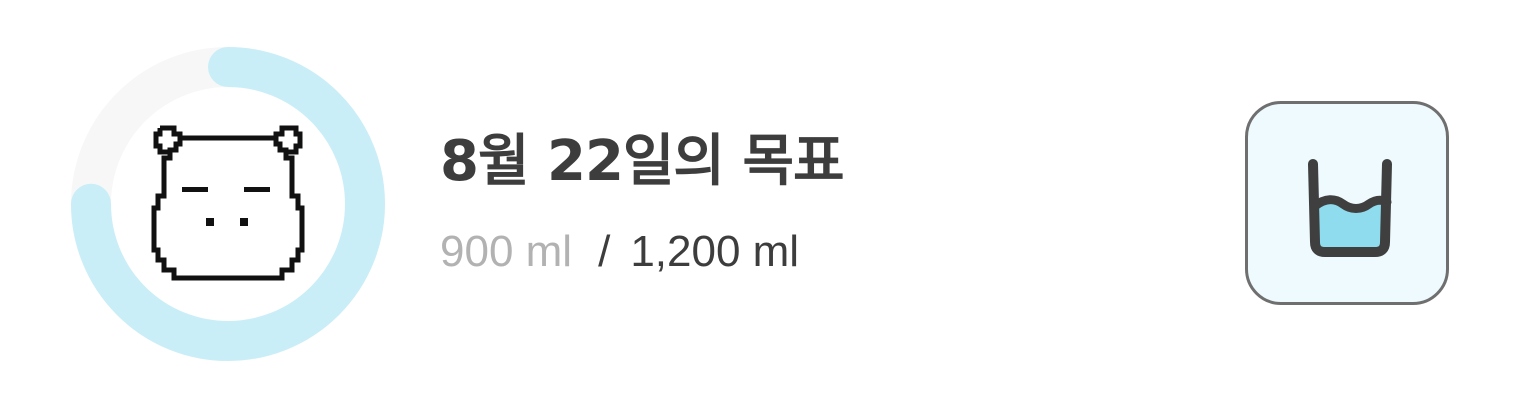  What do you see at coordinates (642, 201) in the screenshot?
I see `goal-summary: 8월 22일의 목표 900 ml / 1,200 ml` at bounding box center [642, 201].